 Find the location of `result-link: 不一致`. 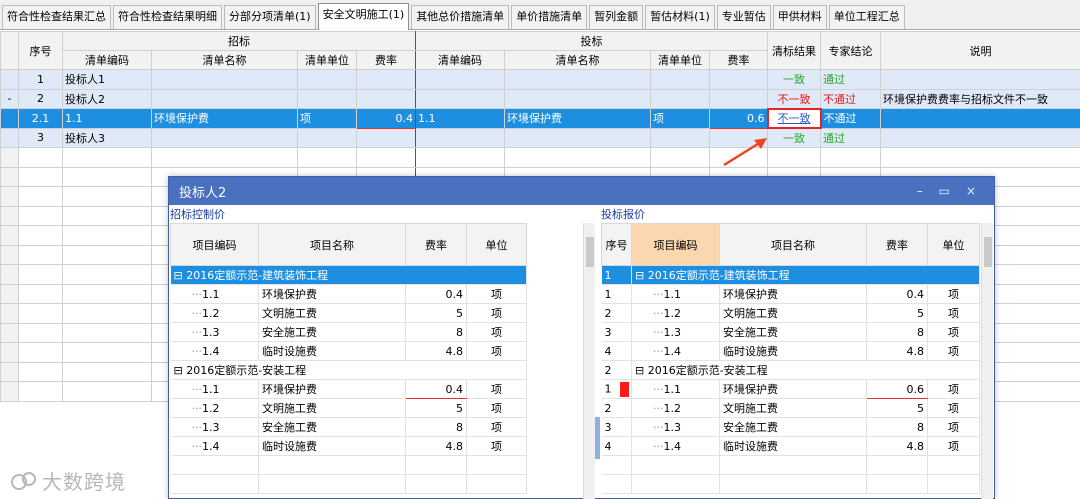

result-link: 不一致 is located at coordinates (794, 98).